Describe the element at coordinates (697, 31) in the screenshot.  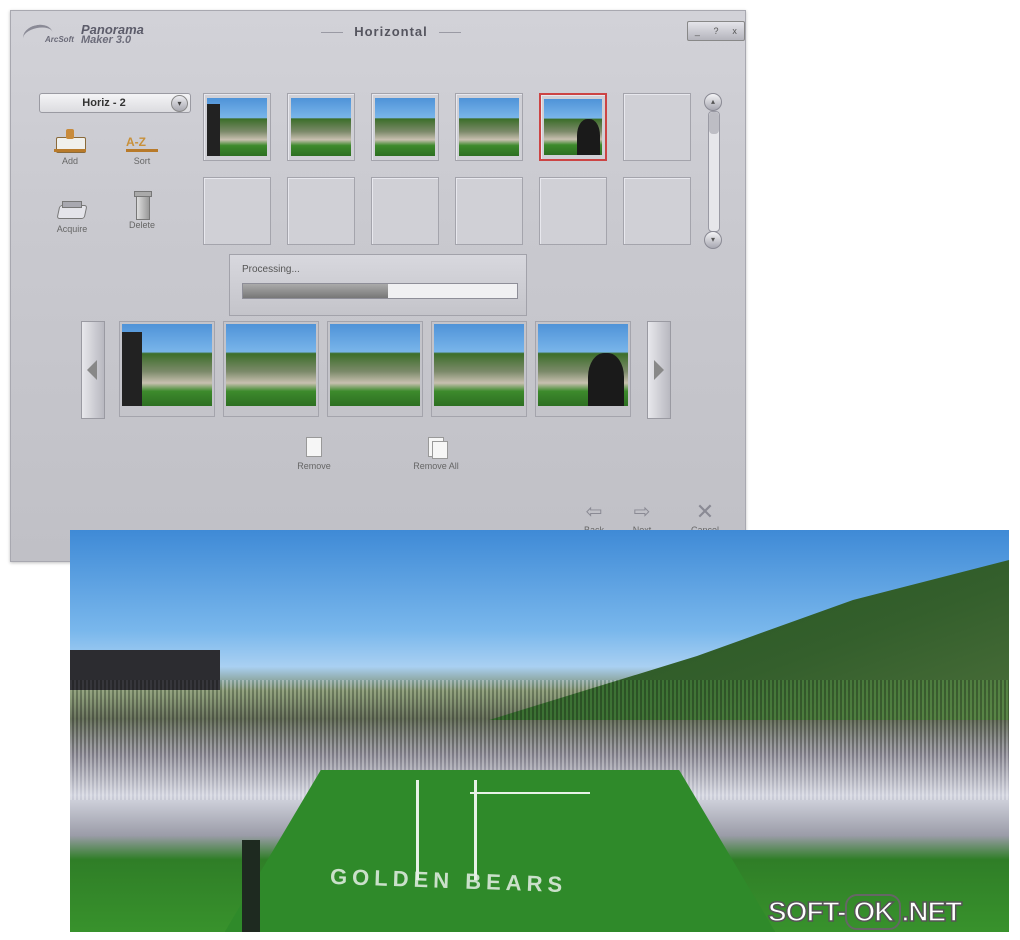
I see `minimize-button: _` at that location.